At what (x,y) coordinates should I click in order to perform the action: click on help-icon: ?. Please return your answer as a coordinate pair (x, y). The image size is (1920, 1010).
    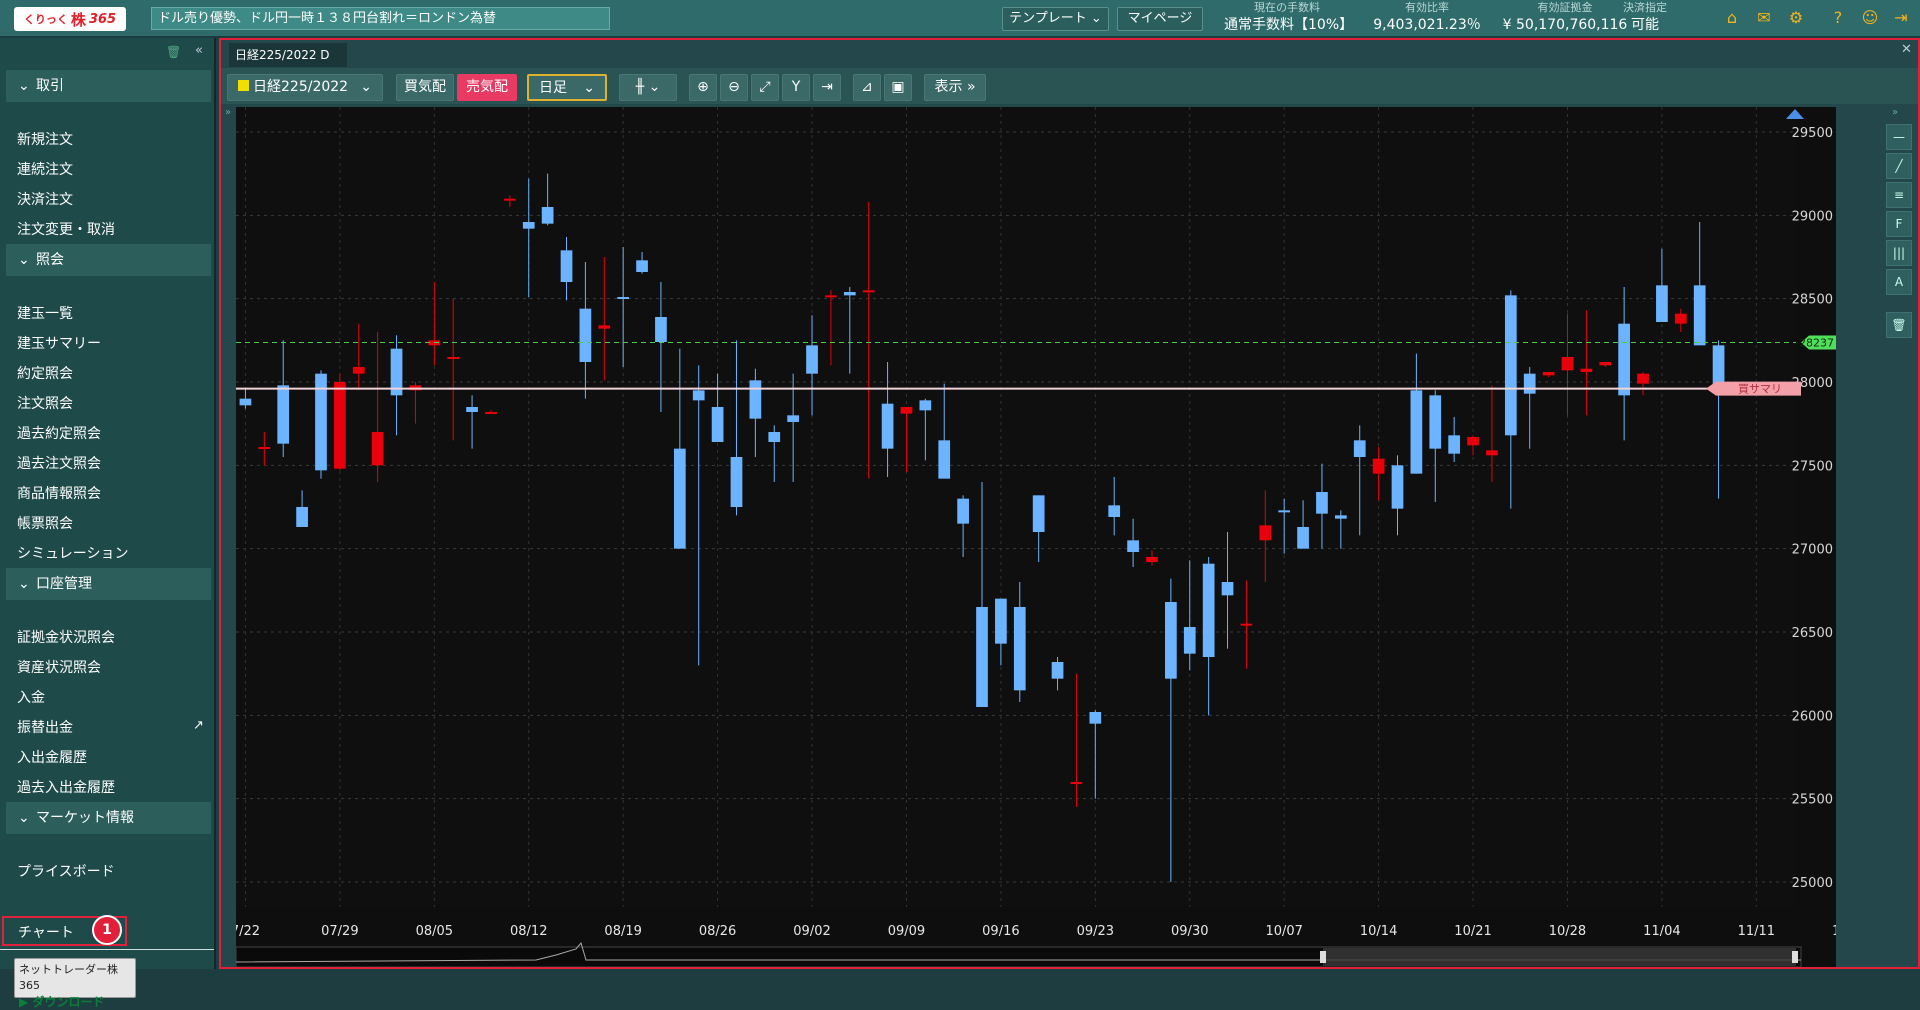
    Looking at the image, I should click on (1838, 18).